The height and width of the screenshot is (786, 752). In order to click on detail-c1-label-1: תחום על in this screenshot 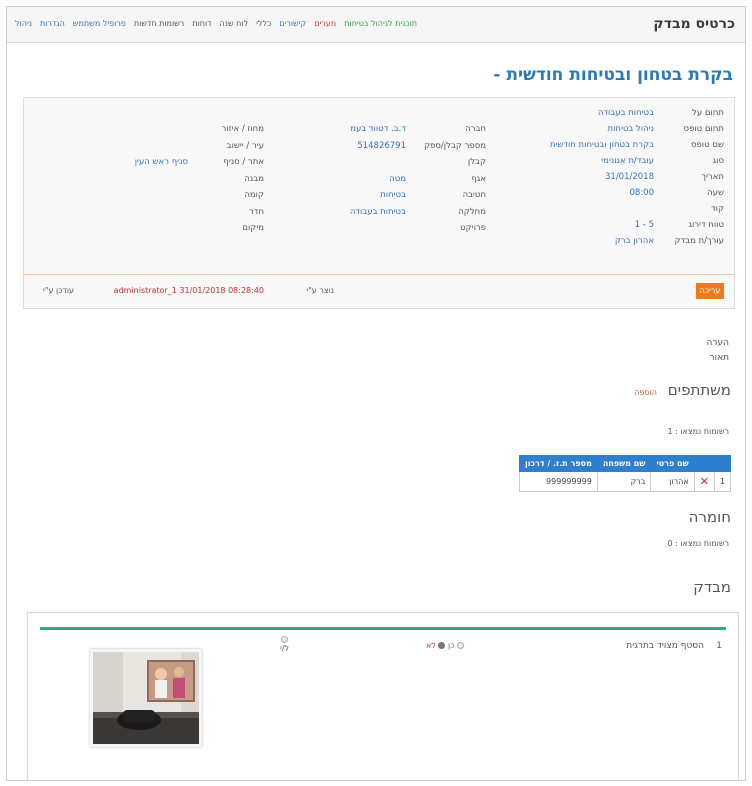, I will do `click(708, 113)`.